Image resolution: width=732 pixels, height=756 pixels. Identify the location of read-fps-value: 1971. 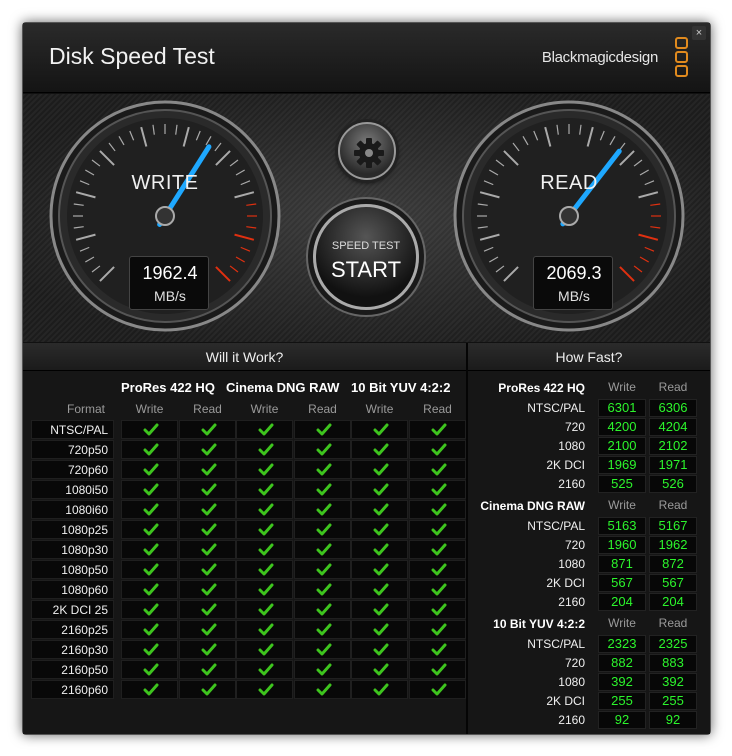
(673, 465).